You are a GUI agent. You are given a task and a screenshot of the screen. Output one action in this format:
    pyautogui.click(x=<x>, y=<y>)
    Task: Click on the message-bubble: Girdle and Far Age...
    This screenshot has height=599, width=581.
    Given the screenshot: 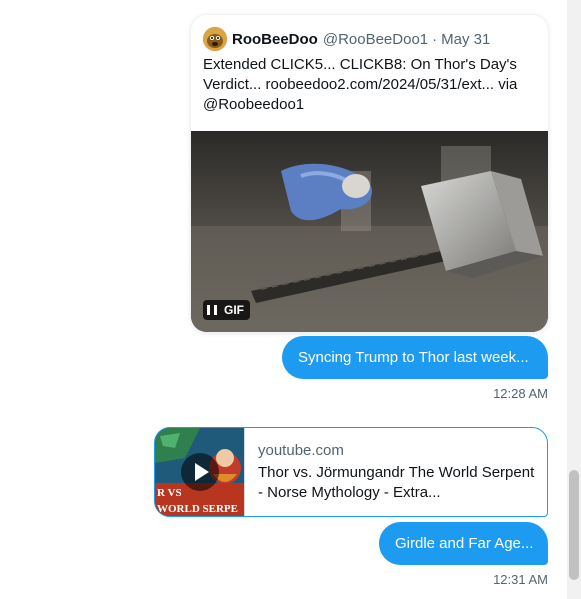 What is the action you would take?
    pyautogui.click(x=463, y=543)
    